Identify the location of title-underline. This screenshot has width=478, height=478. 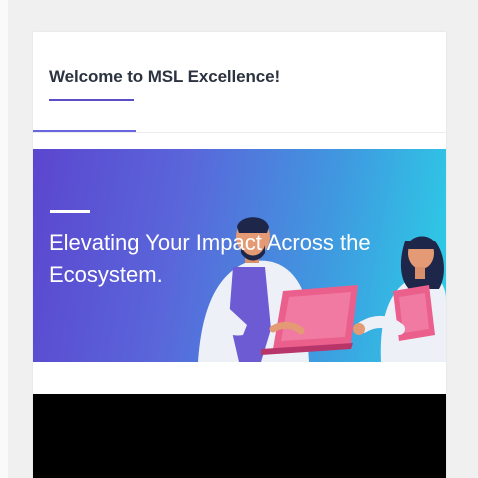
(91, 100).